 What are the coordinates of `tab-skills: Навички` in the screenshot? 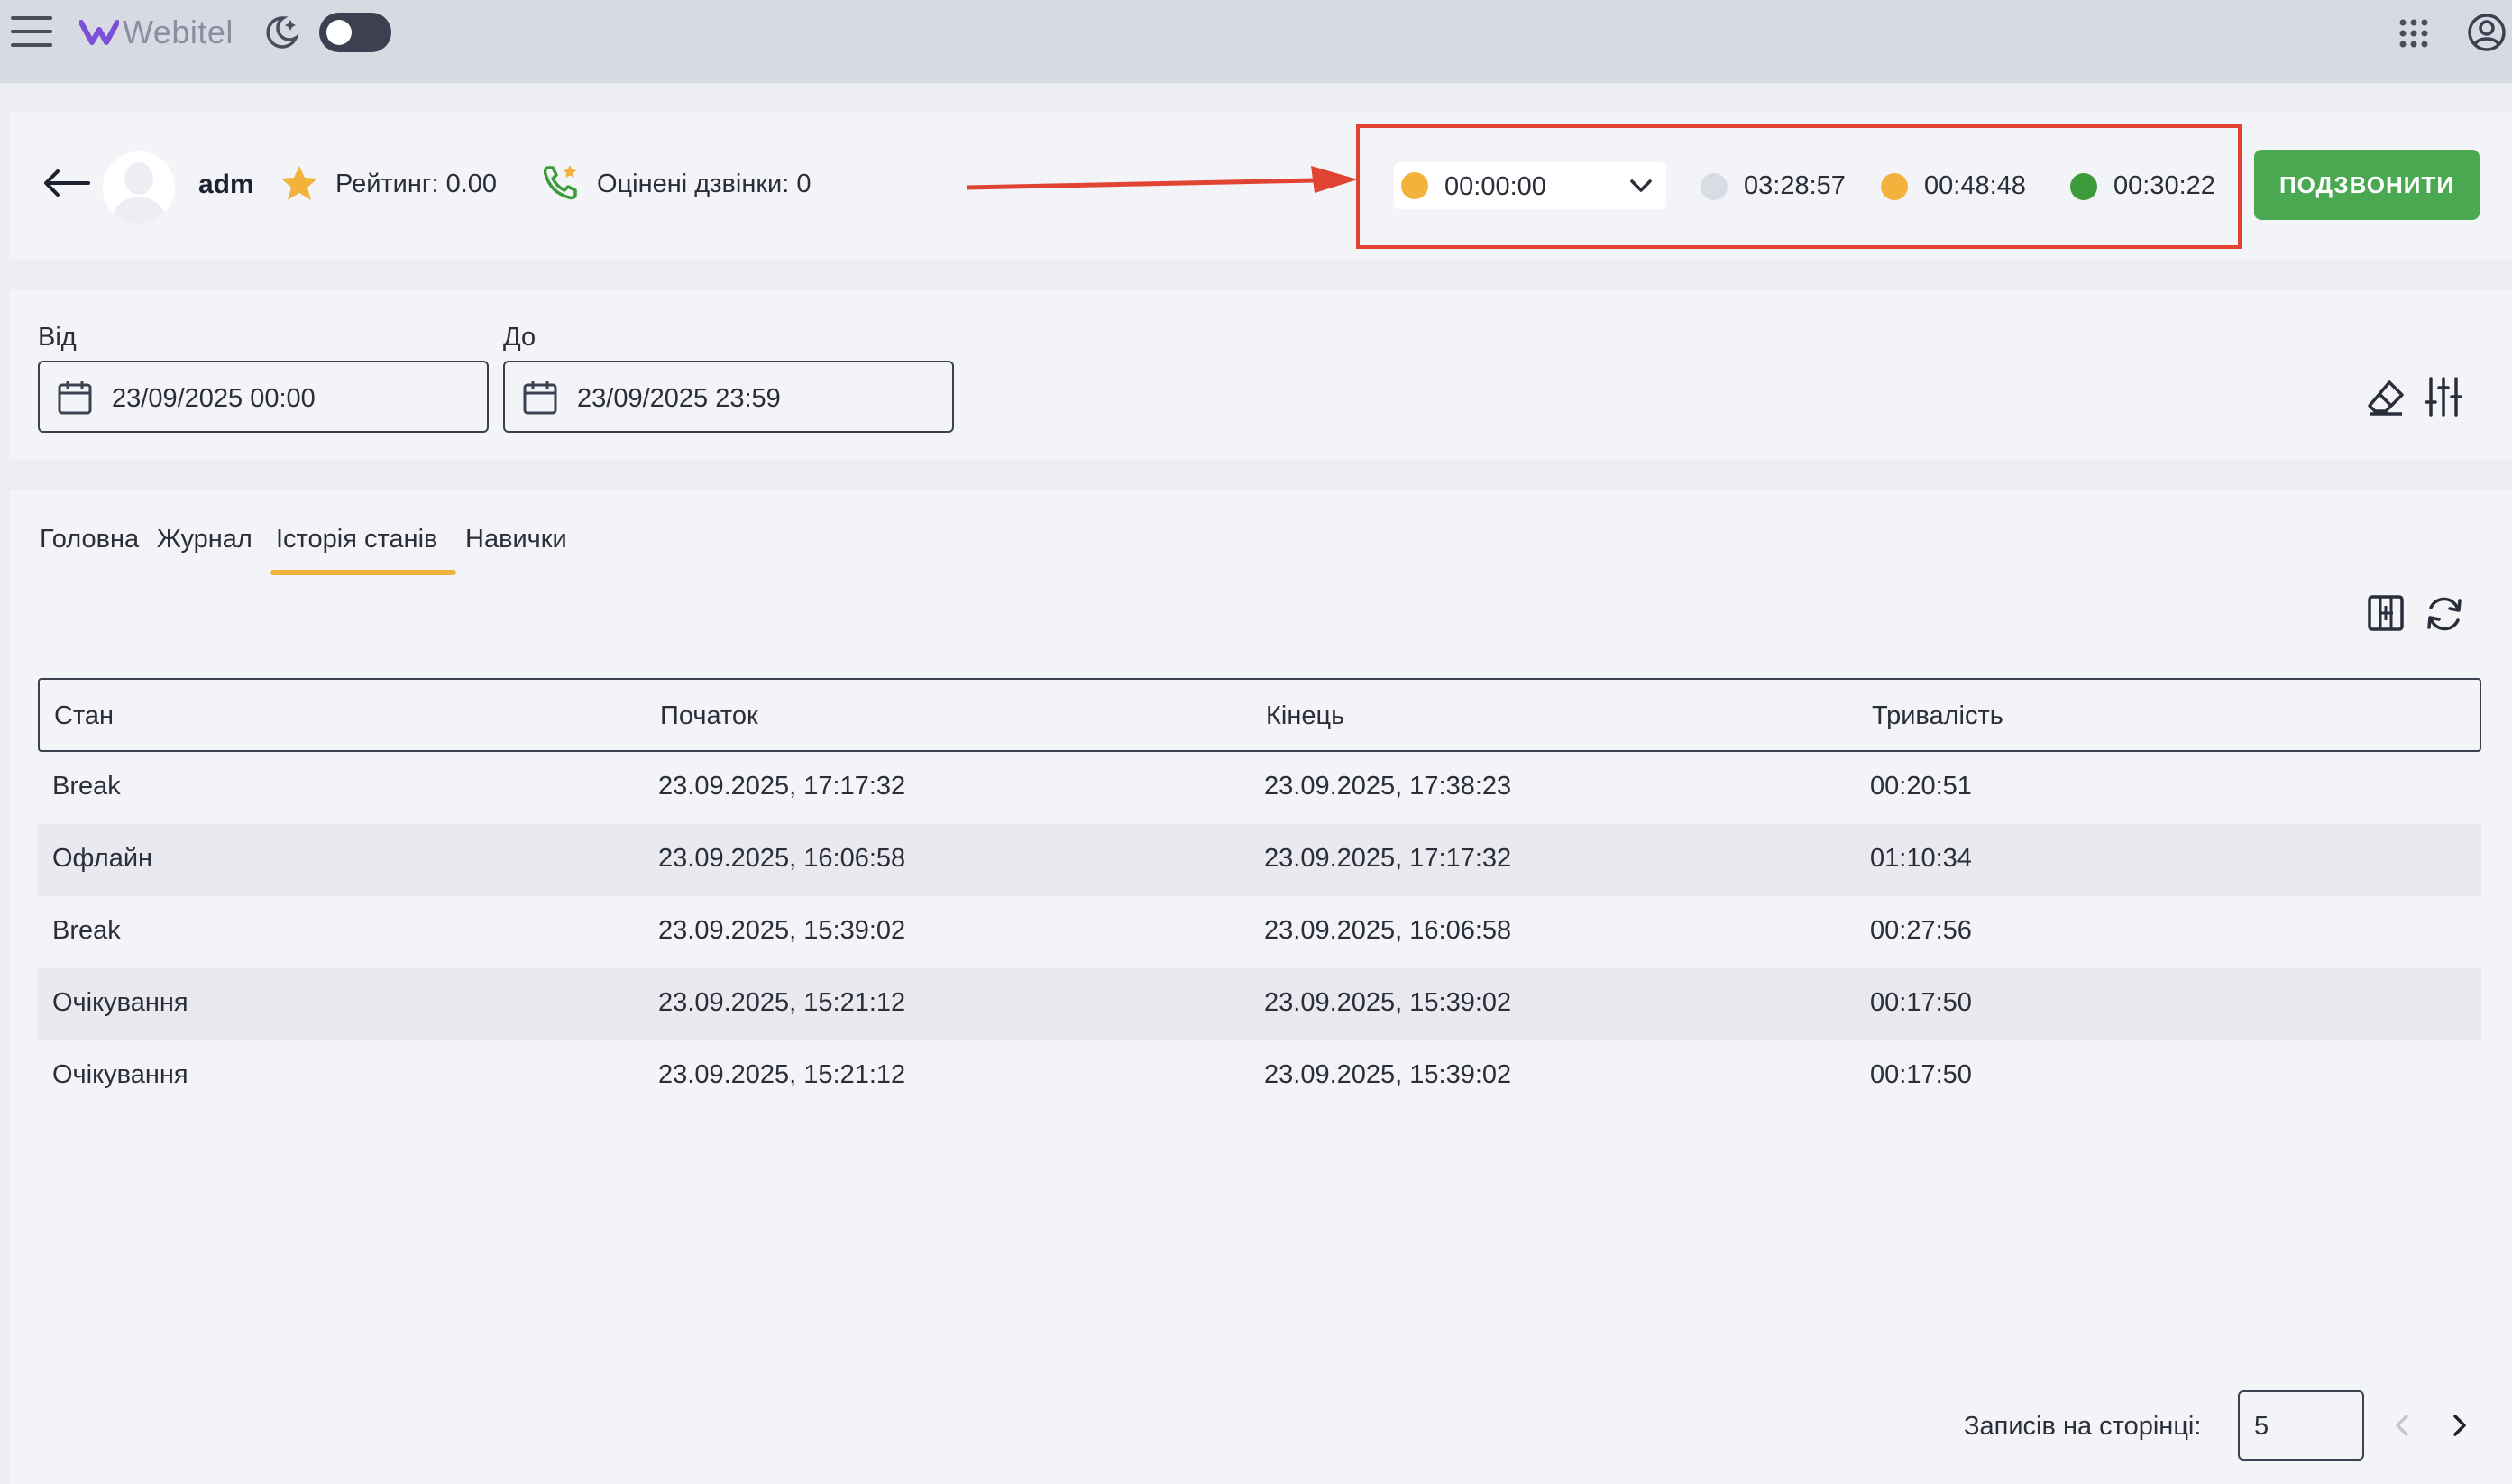 It's located at (516, 539).